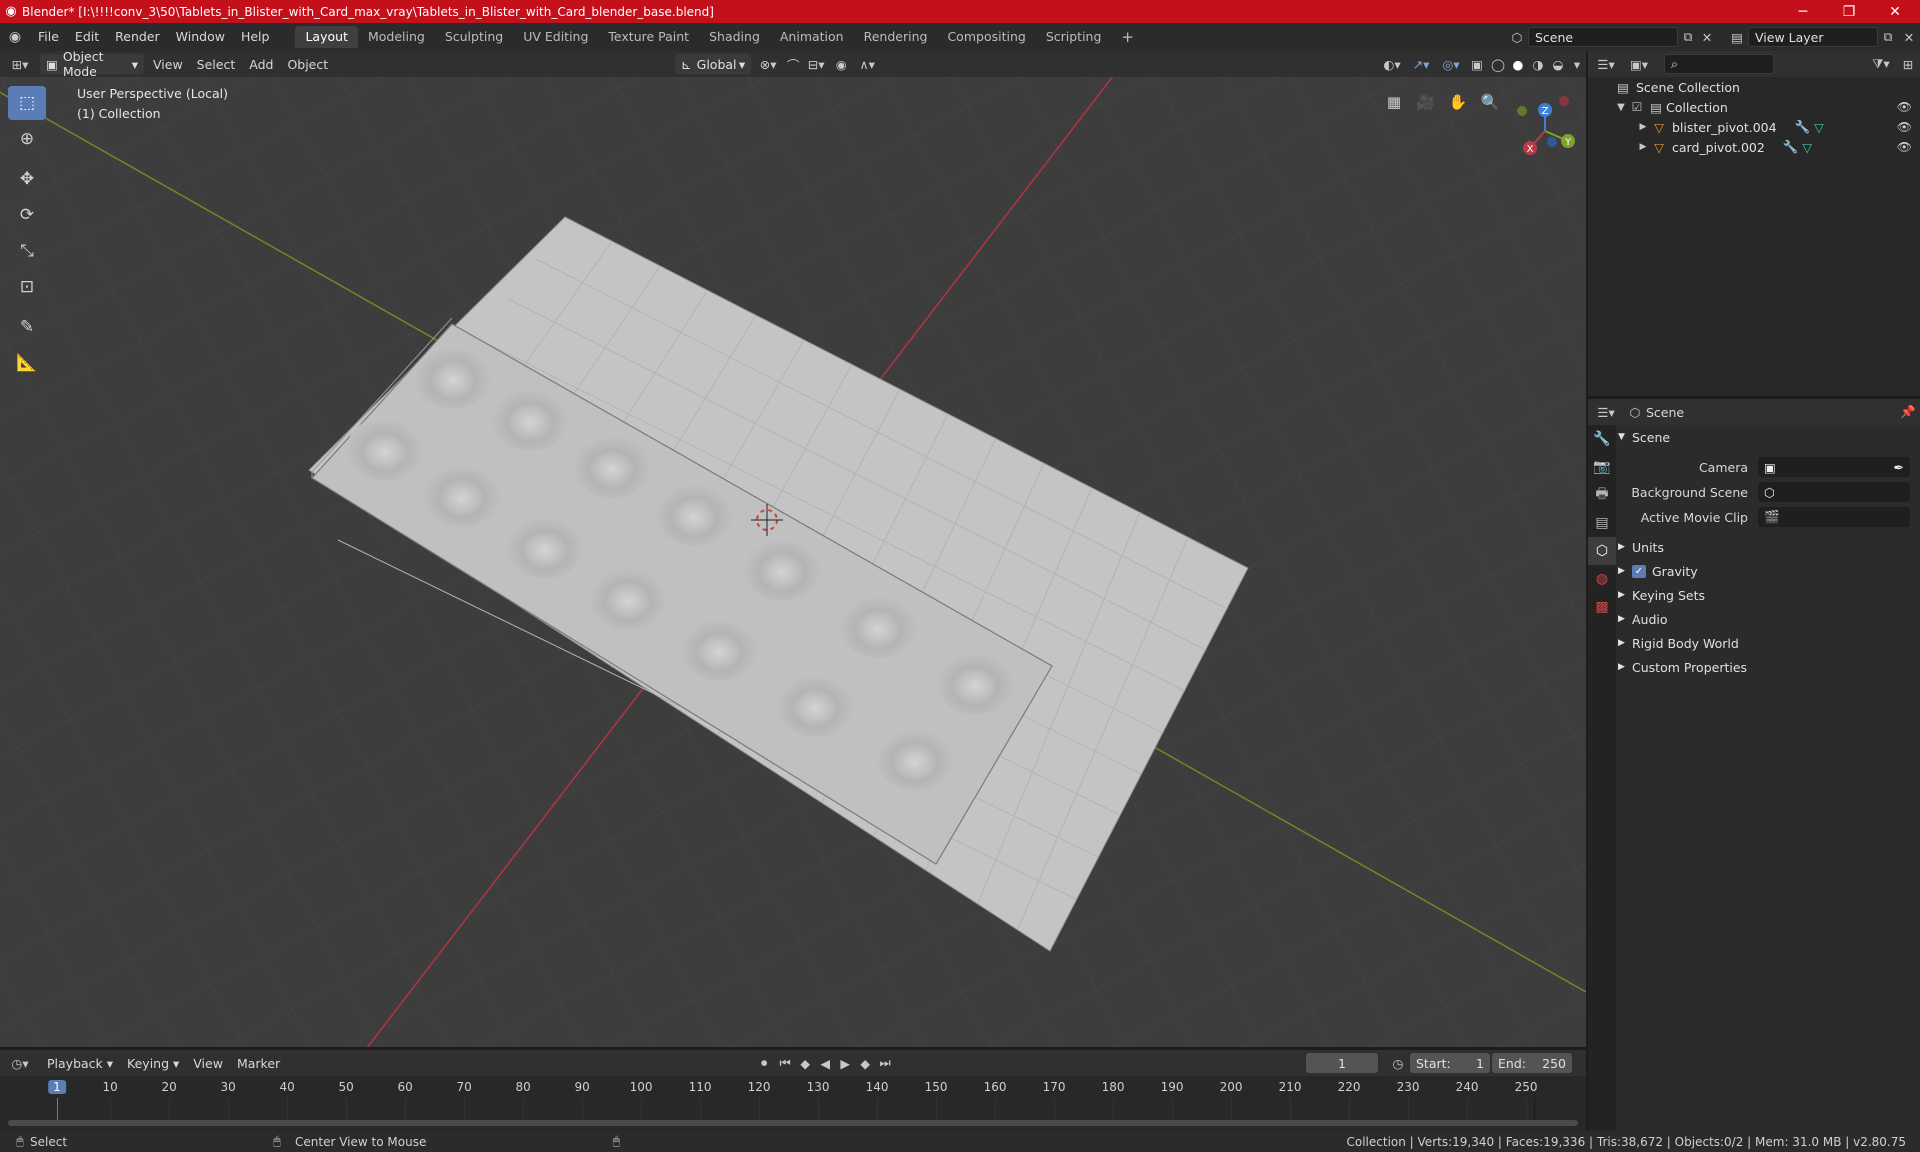 Image resolution: width=1920 pixels, height=1152 pixels. Describe the element at coordinates (200, 37) in the screenshot. I see `menu-window: Window` at that location.